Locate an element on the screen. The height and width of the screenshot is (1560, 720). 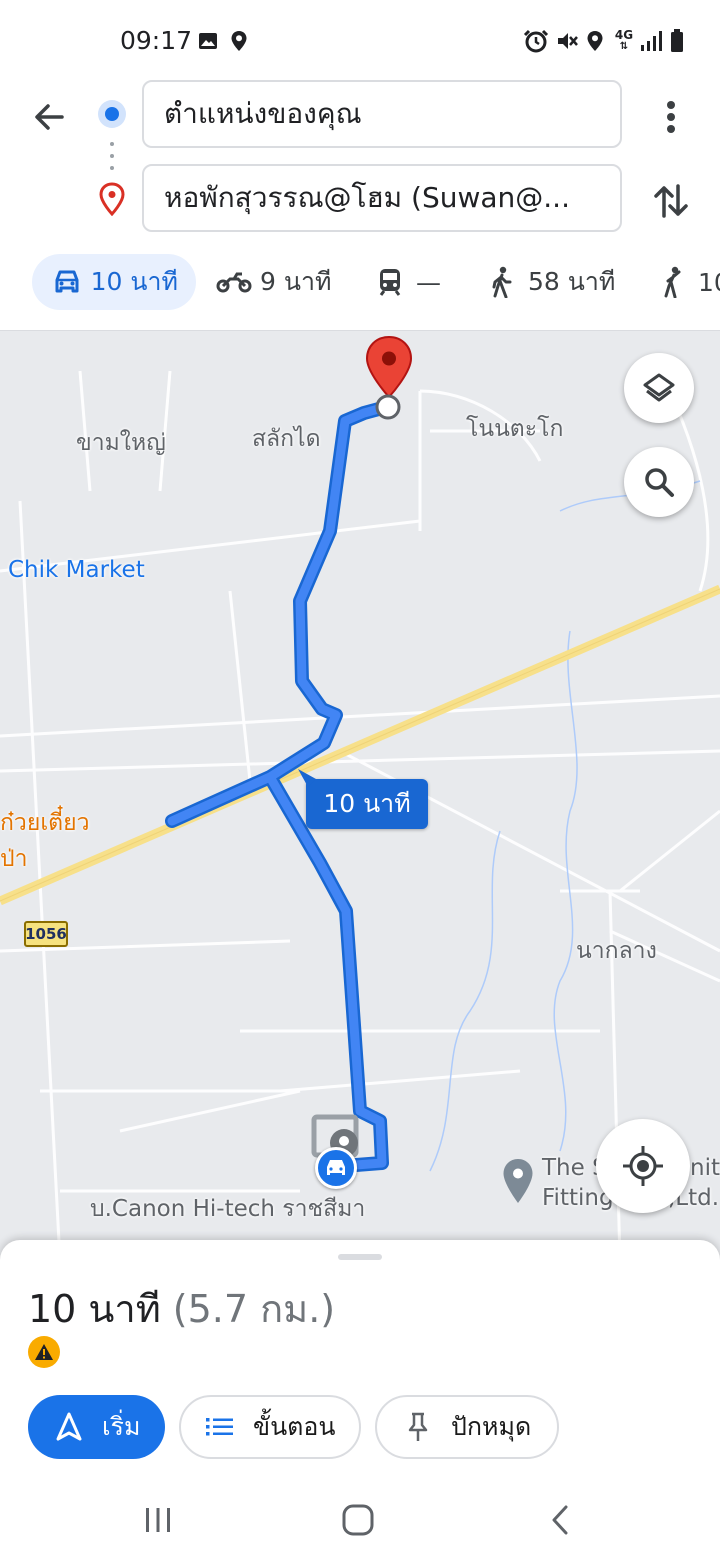
tab-drive: 10 นาที is located at coordinates (114, 282).